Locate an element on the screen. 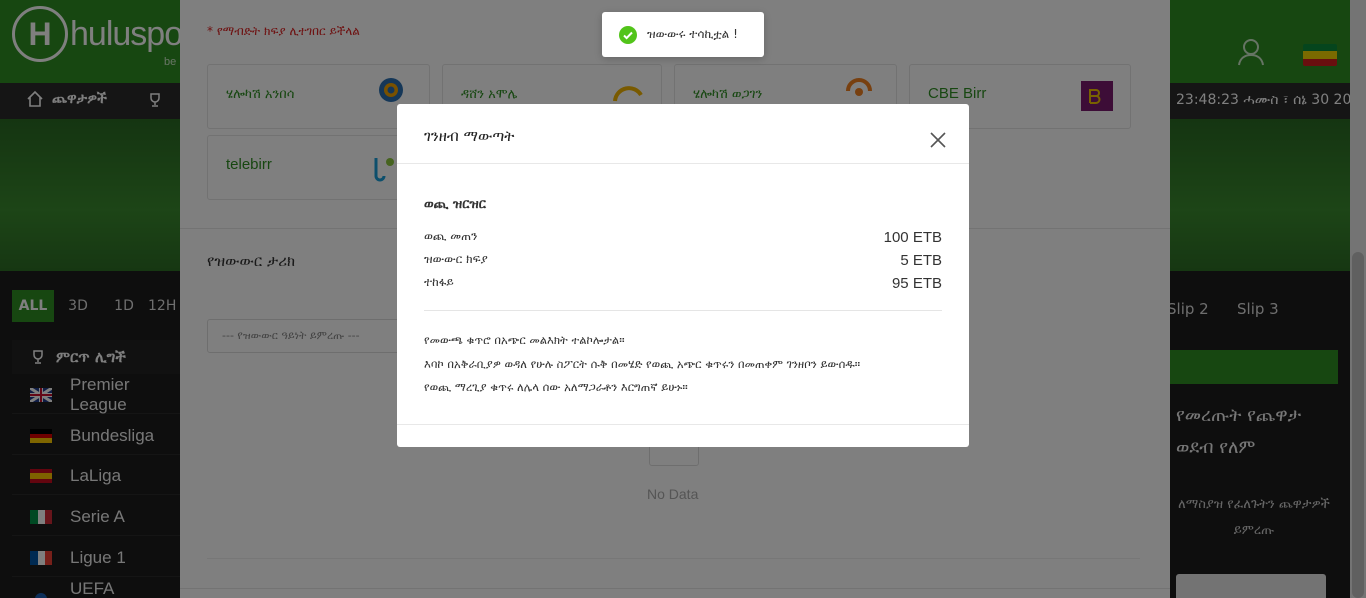  withdraw-details-title: ወጪ ዝርዝር is located at coordinates (455, 204).